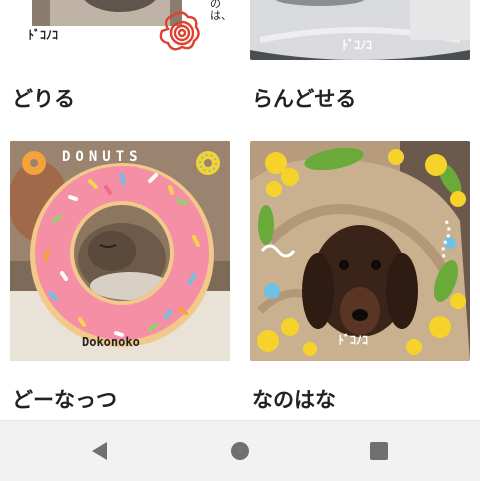 Image resolution: width=480 pixels, height=481 pixels. I want to click on back-triangle-icon, so click(99, 451).